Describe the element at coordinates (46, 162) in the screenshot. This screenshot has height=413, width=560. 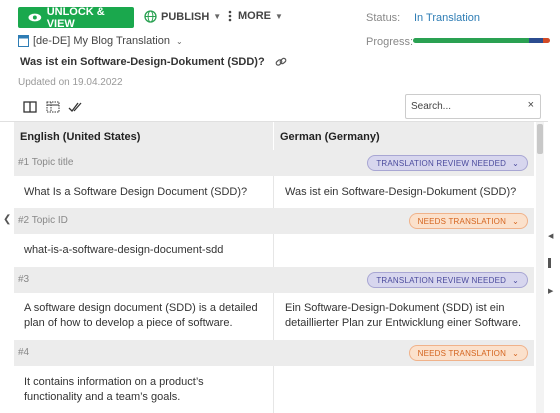
I see `segment-label: #1 Topic title` at that location.